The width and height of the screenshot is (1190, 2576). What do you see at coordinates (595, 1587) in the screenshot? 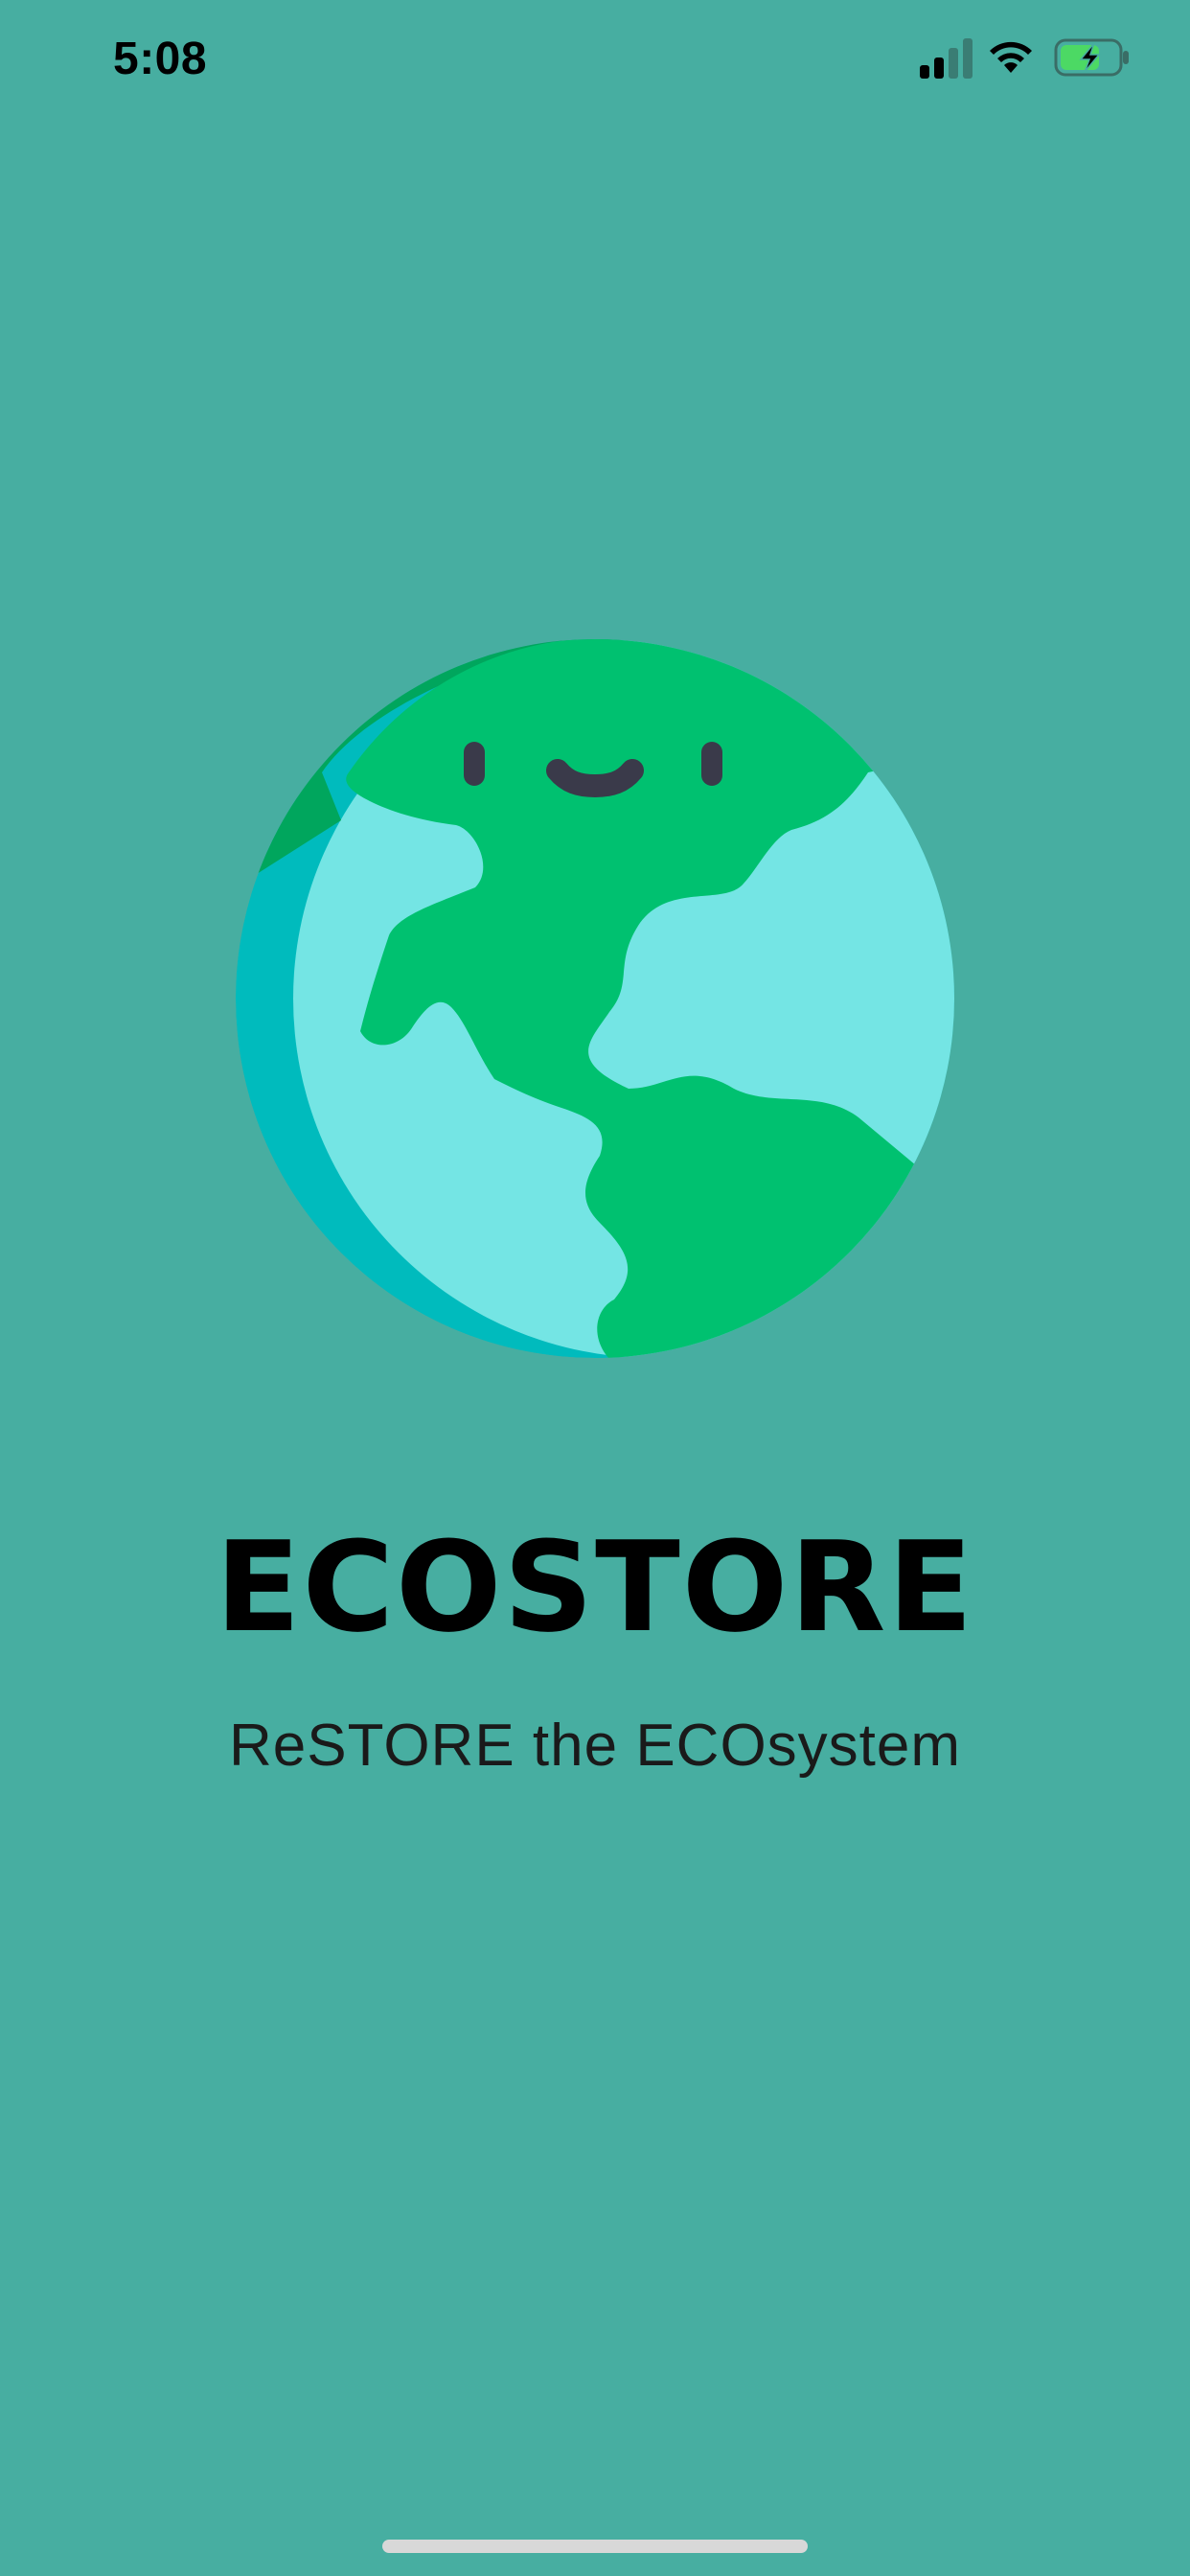
I see `app-title: ECOSTORE` at bounding box center [595, 1587].